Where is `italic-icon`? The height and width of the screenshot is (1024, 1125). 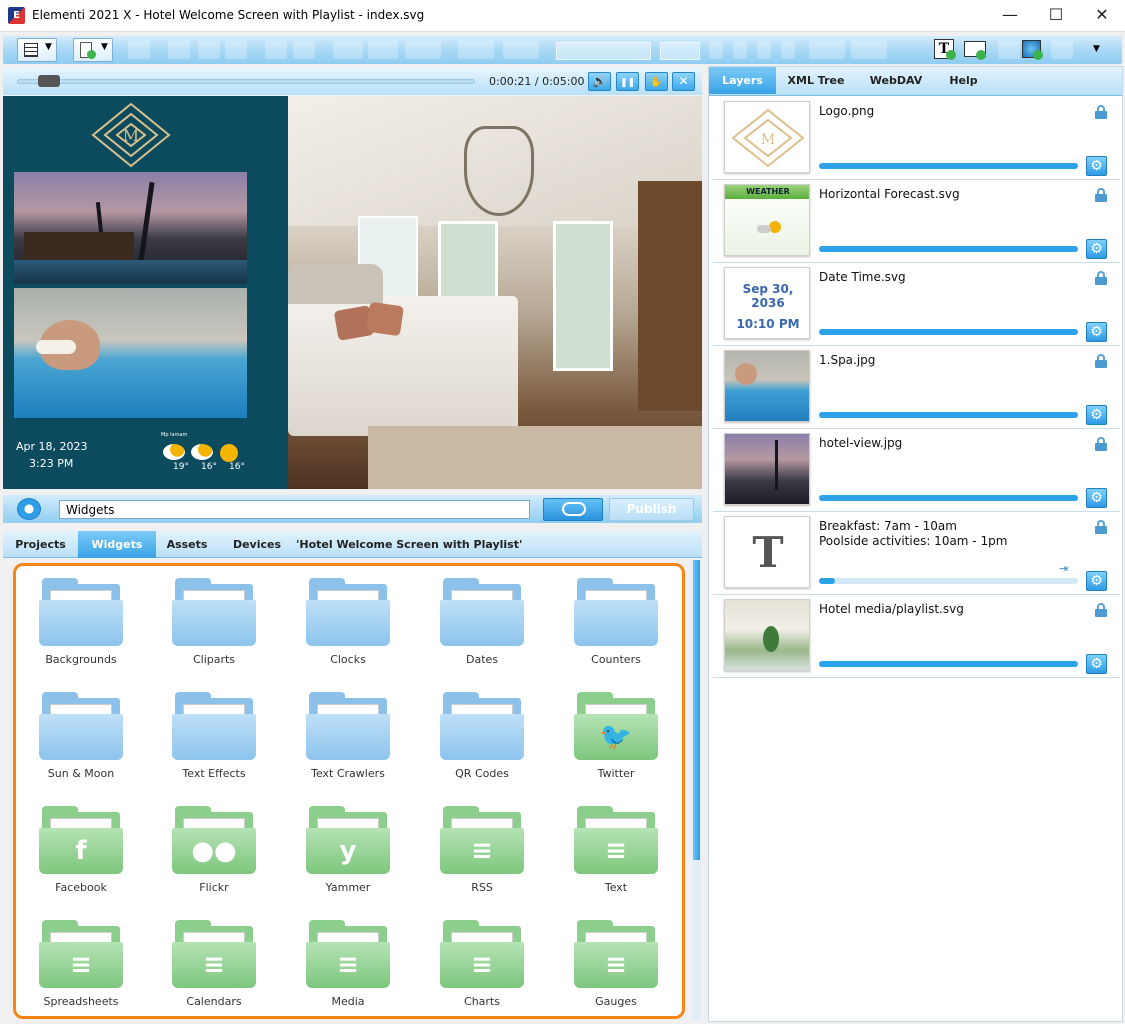 italic-icon is located at coordinates (740, 50).